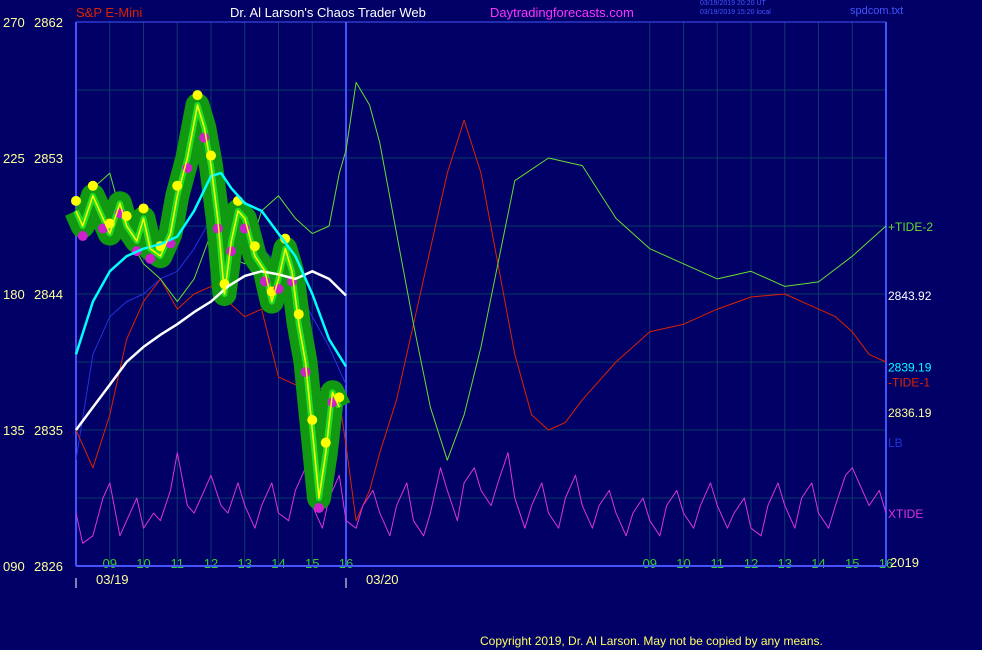 The width and height of the screenshot is (982, 650). What do you see at coordinates (718, 563) in the screenshot?
I see `x-tick-day2: 11` at bounding box center [718, 563].